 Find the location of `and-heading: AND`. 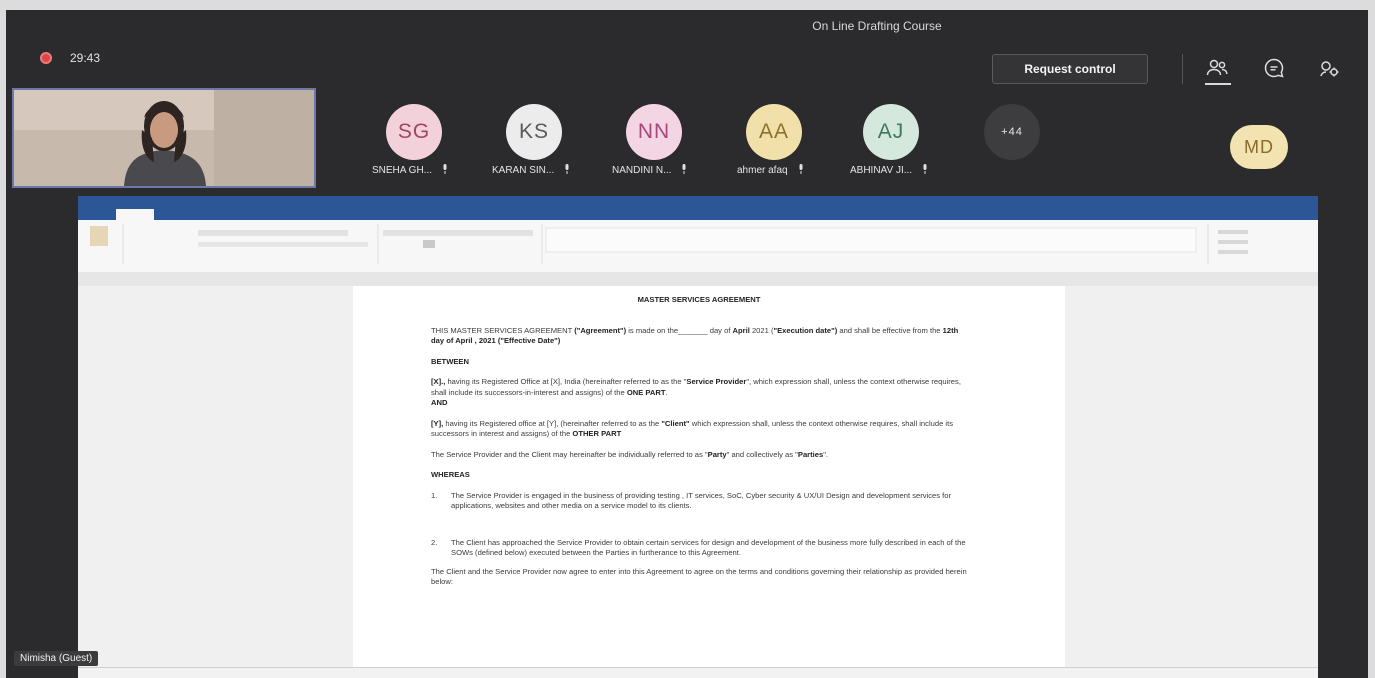

and-heading: AND is located at coordinates (439, 402).